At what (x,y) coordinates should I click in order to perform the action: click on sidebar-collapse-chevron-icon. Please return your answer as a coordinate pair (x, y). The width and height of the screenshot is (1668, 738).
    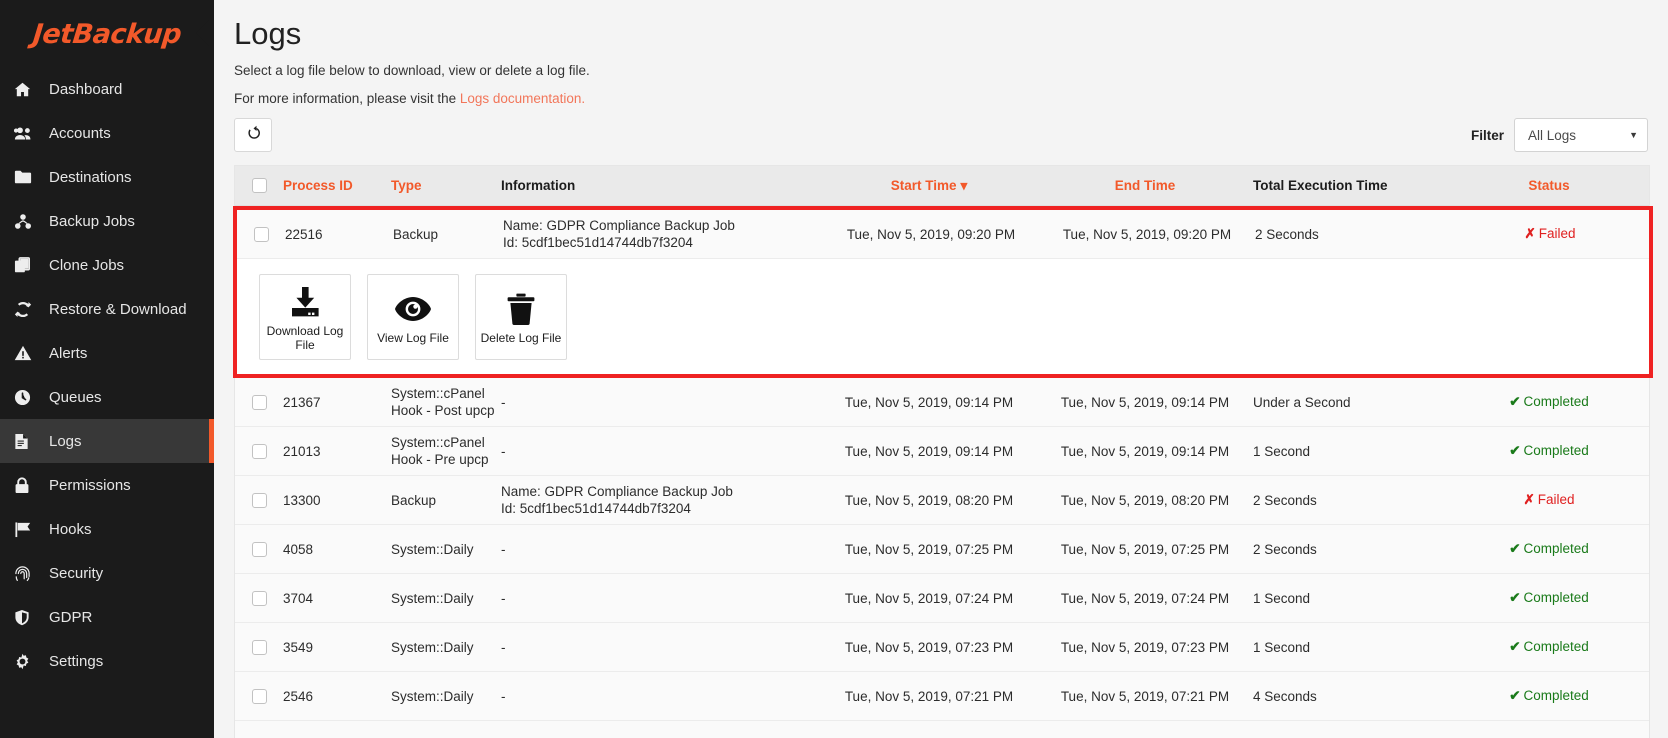
    Looking at the image, I should click on (202, 33).